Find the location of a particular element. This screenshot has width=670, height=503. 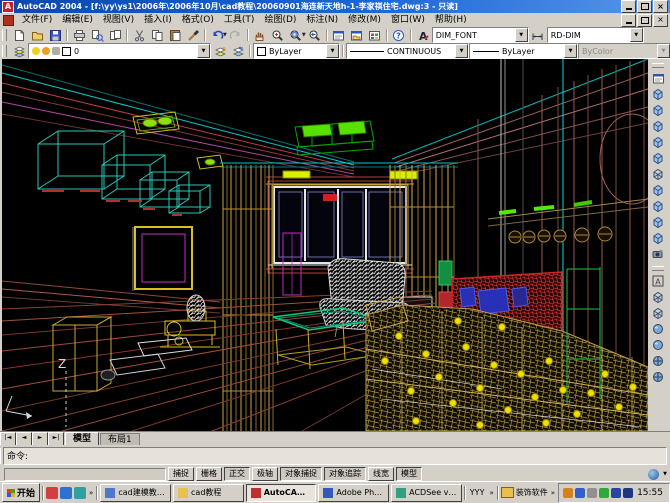

tray-2-icon is located at coordinates (580, 492).